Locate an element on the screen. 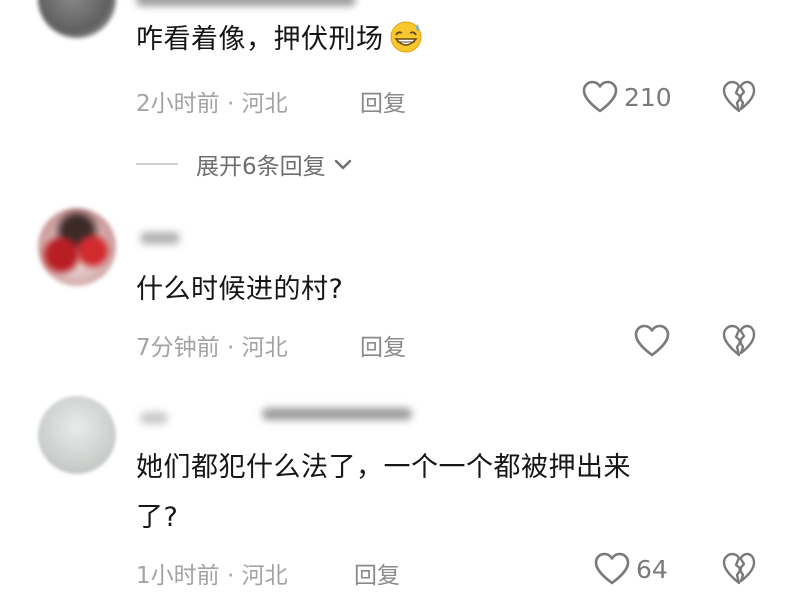 The image size is (800, 607). like-count: 210 is located at coordinates (648, 97).